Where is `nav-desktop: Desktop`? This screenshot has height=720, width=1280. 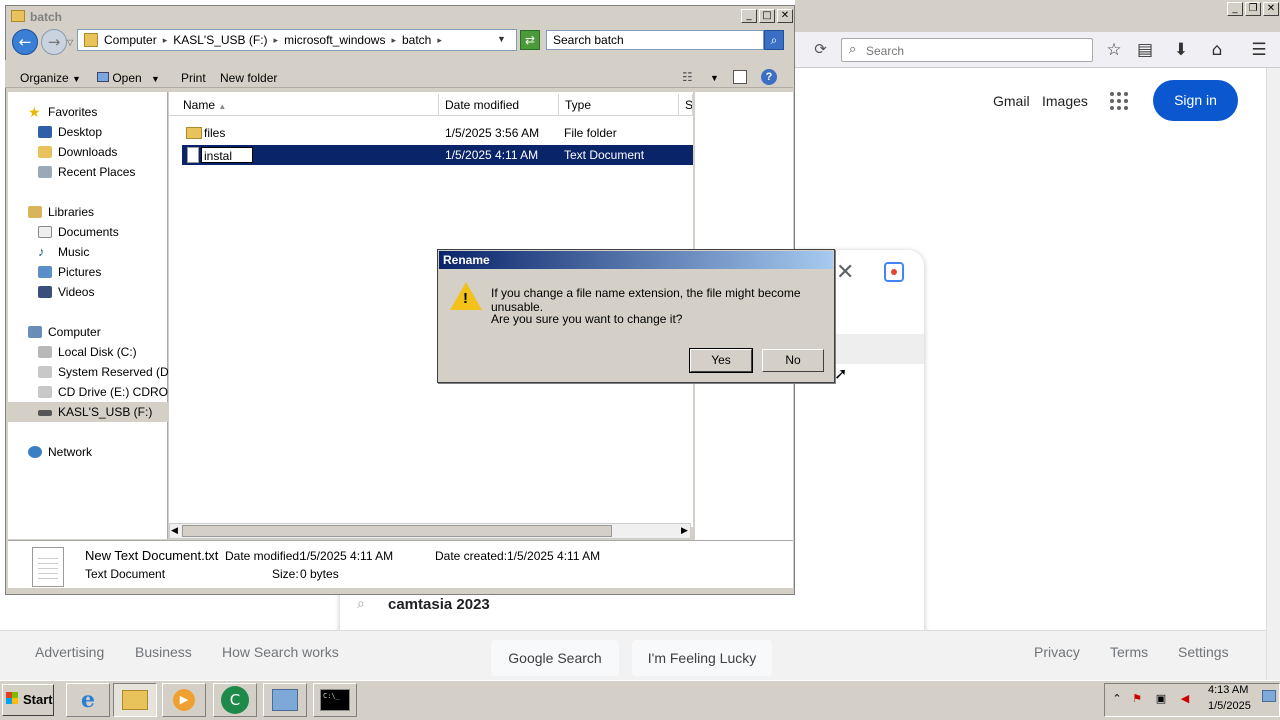
nav-desktop: Desktop is located at coordinates (88, 132).